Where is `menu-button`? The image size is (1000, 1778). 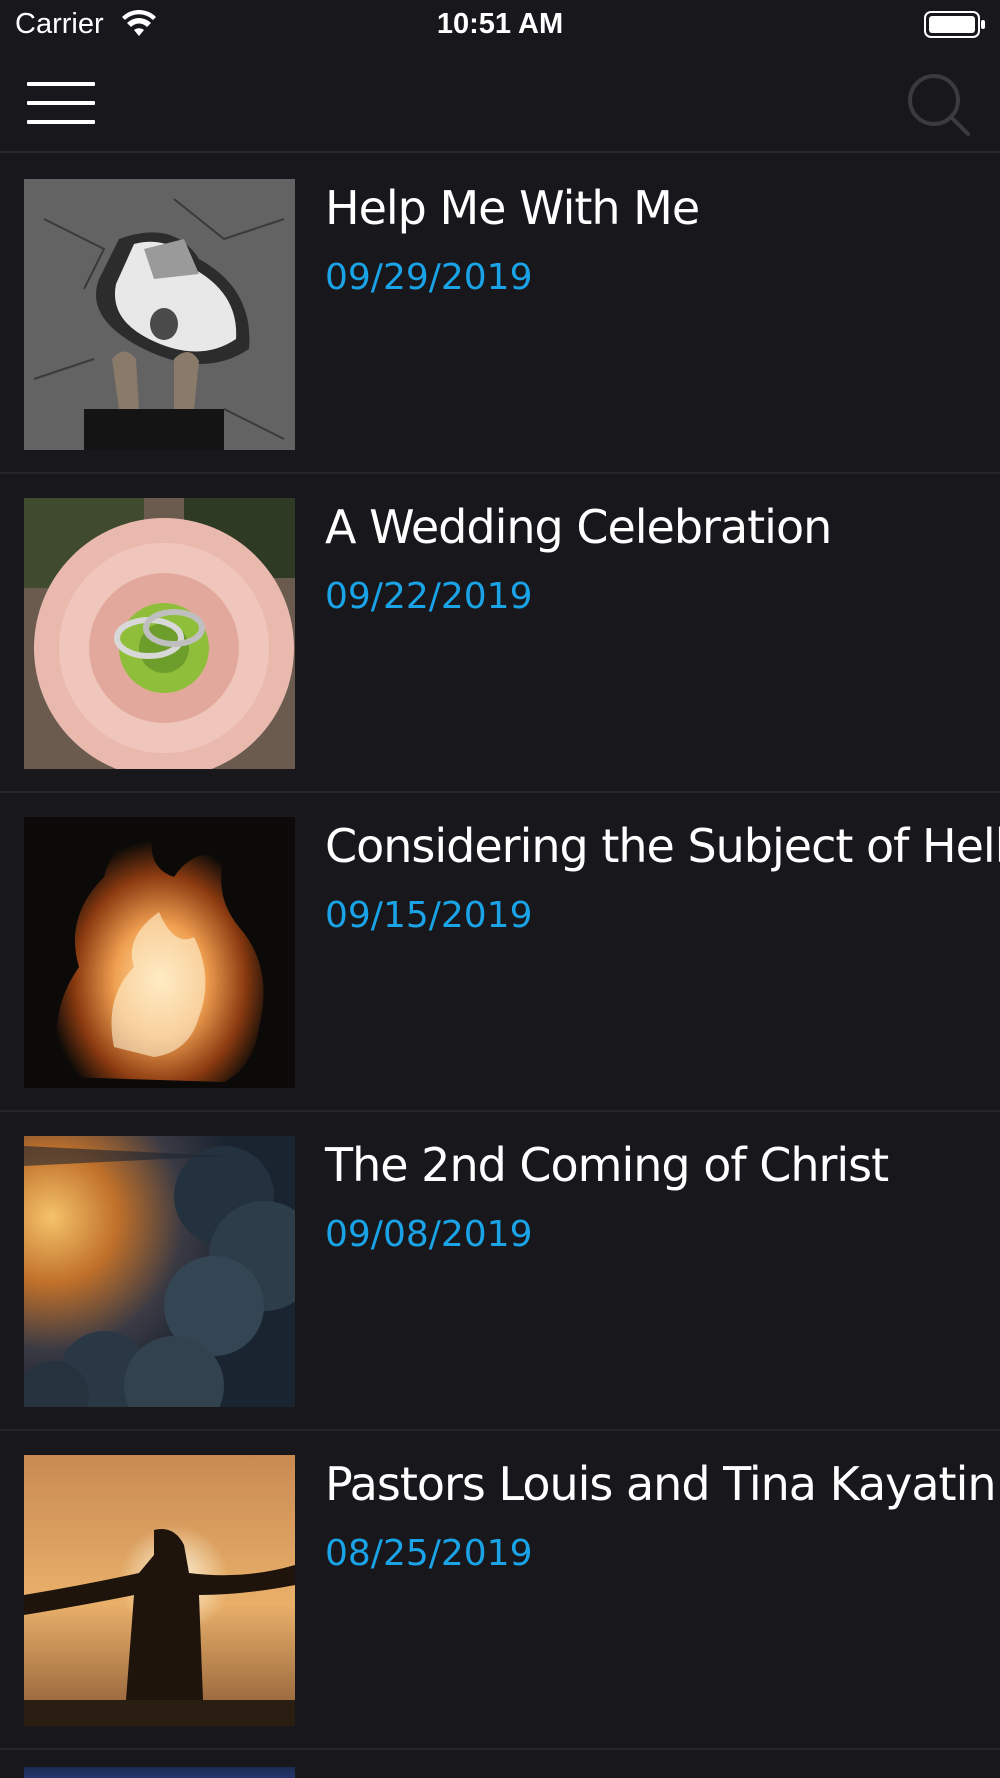
menu-button is located at coordinates (61, 103).